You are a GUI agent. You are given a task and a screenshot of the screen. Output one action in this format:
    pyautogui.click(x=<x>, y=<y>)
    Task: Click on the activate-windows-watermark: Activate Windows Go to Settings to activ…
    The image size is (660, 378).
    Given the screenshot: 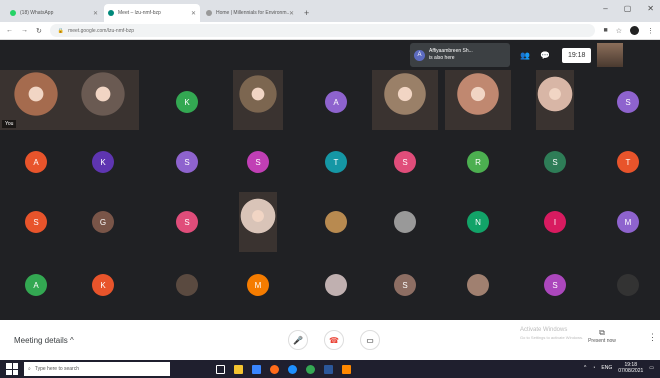 What is the action you would take?
    pyautogui.click(x=551, y=334)
    